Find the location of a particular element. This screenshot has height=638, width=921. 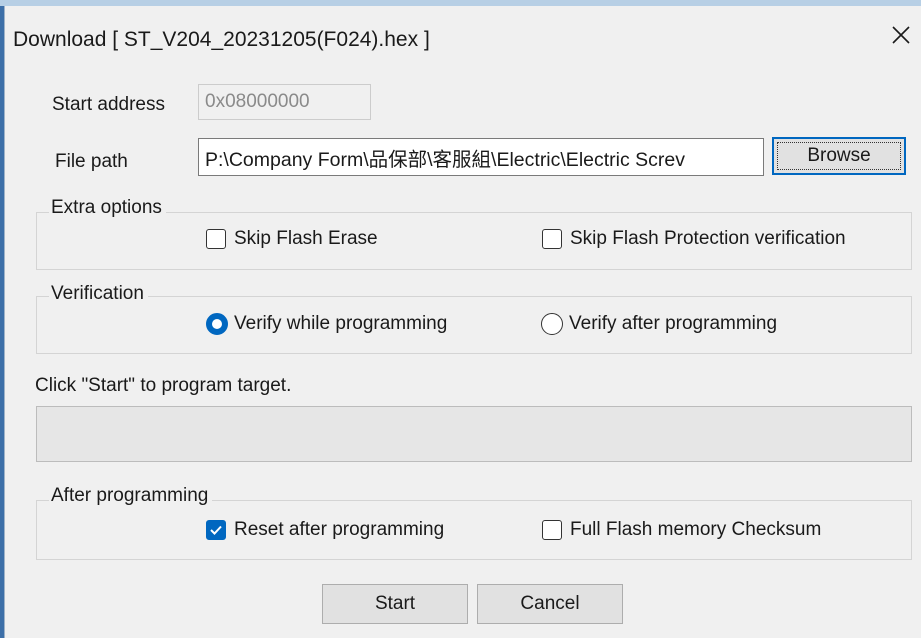

reset-after-option: Reset after programming is located at coordinates (325, 530).